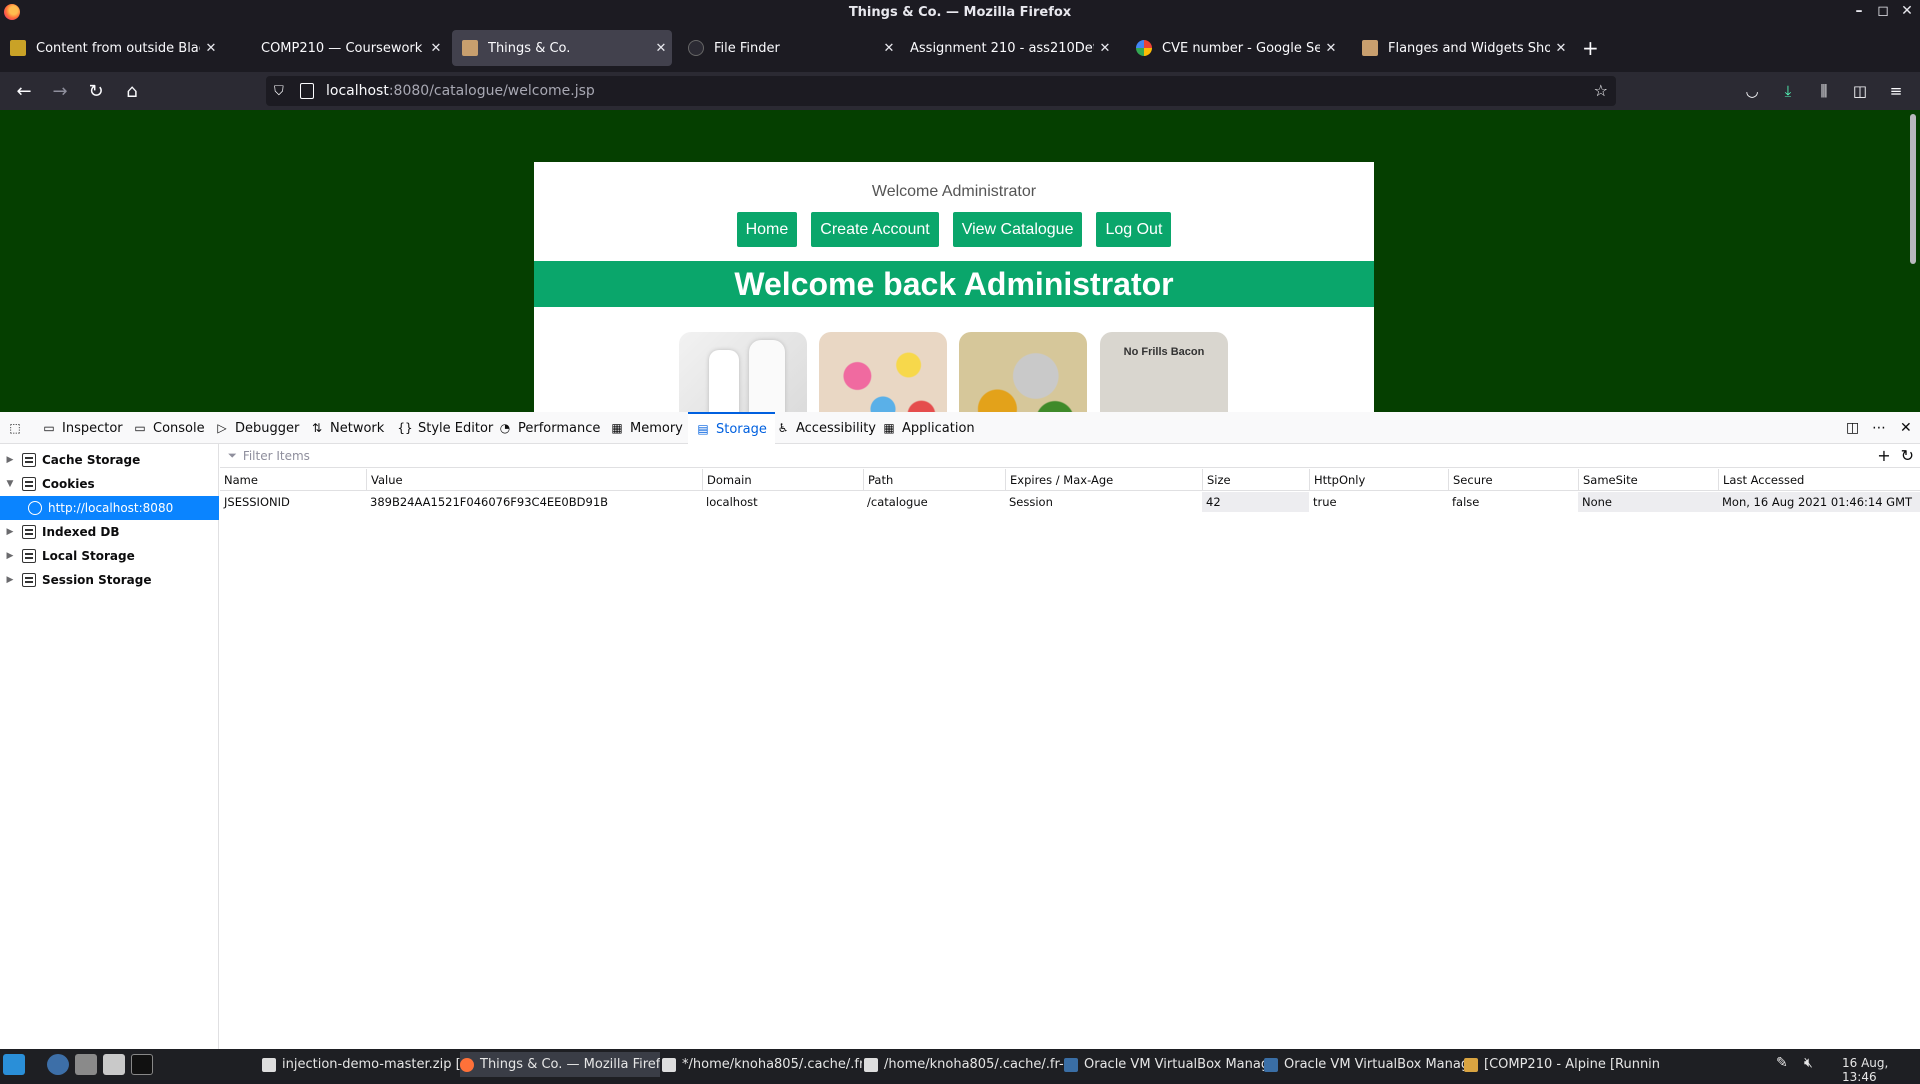  I want to click on product-image-cans, so click(1023, 372).